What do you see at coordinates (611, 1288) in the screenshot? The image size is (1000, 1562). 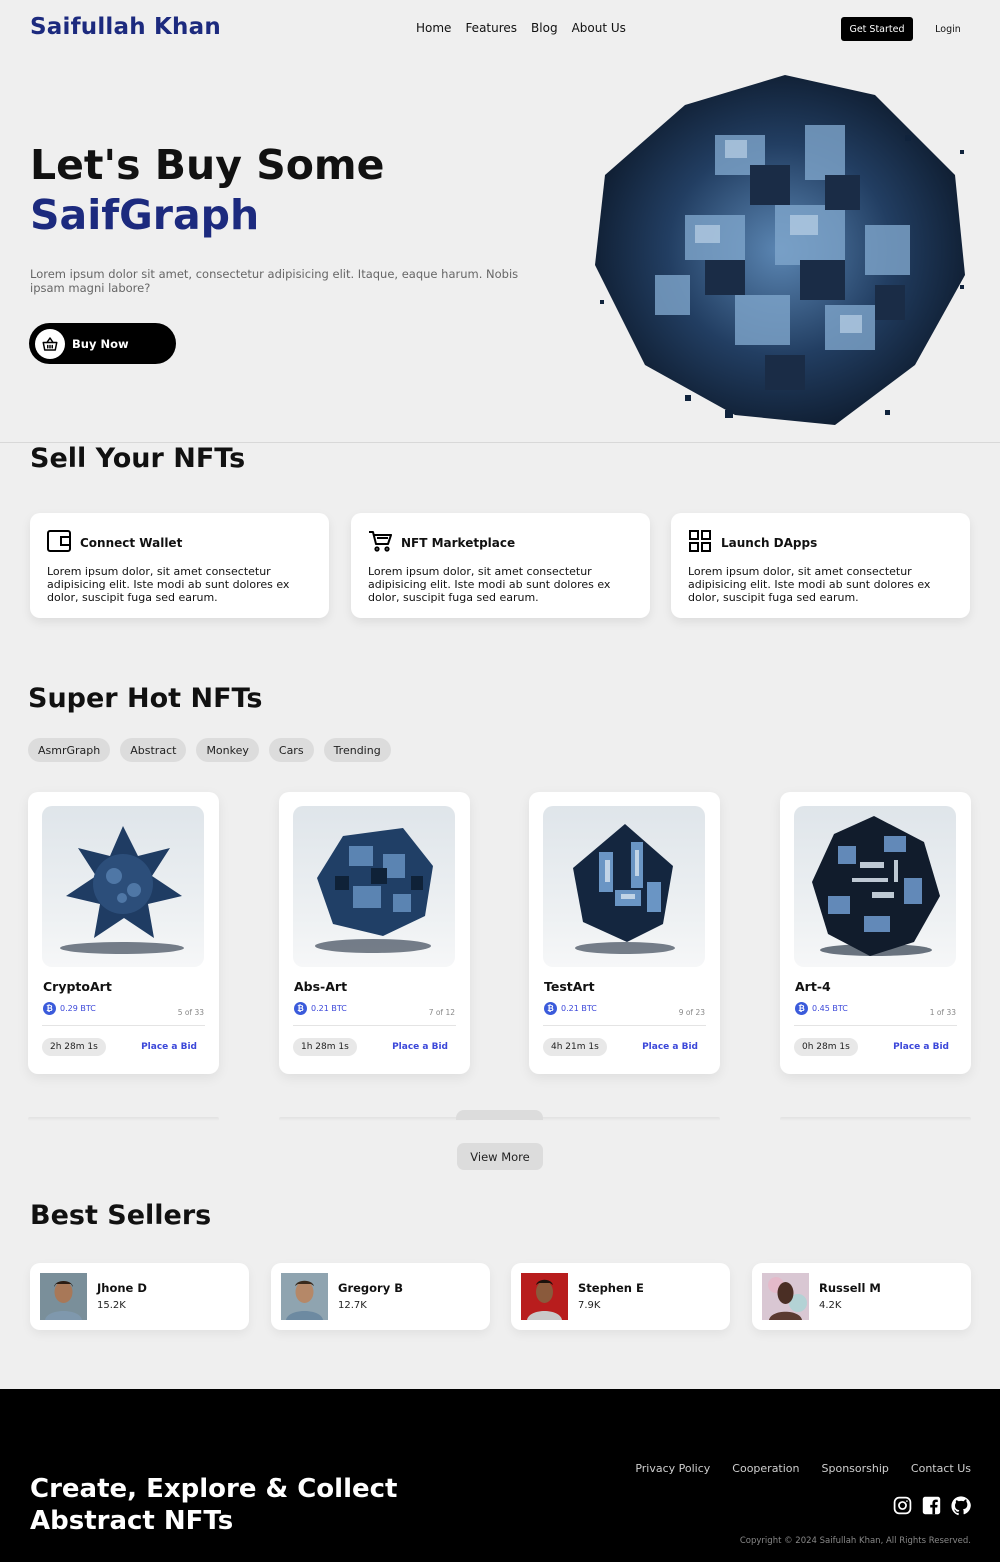 I see `seller-name: Stephen E` at bounding box center [611, 1288].